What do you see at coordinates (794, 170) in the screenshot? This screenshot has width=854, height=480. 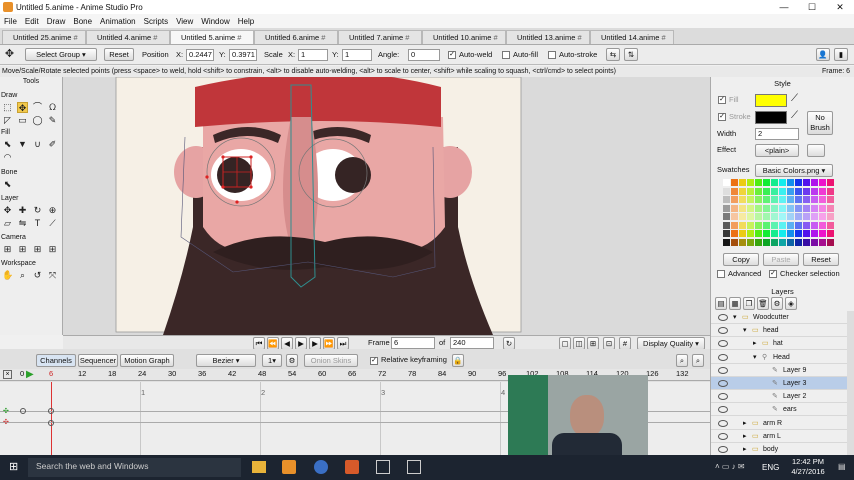 I see `swatches-dropdown: Basic Colors.png ▾` at bounding box center [794, 170].